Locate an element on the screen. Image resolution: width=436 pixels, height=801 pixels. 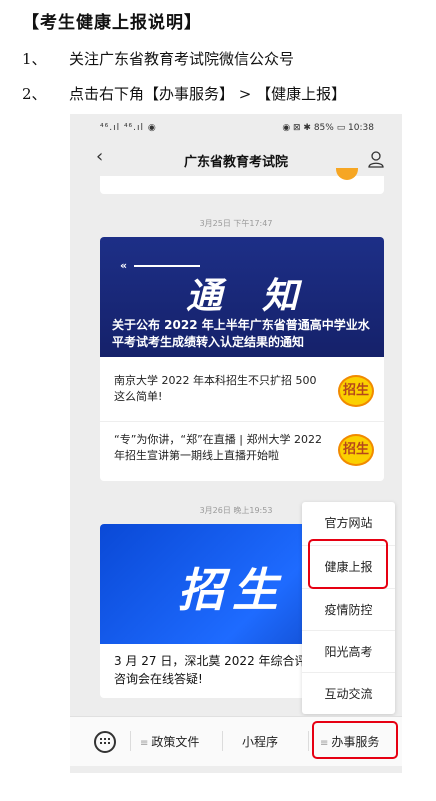
step-2: 2、 点击右下角【办事服务】 > 【健康上报】 is located at coordinates (184, 93).